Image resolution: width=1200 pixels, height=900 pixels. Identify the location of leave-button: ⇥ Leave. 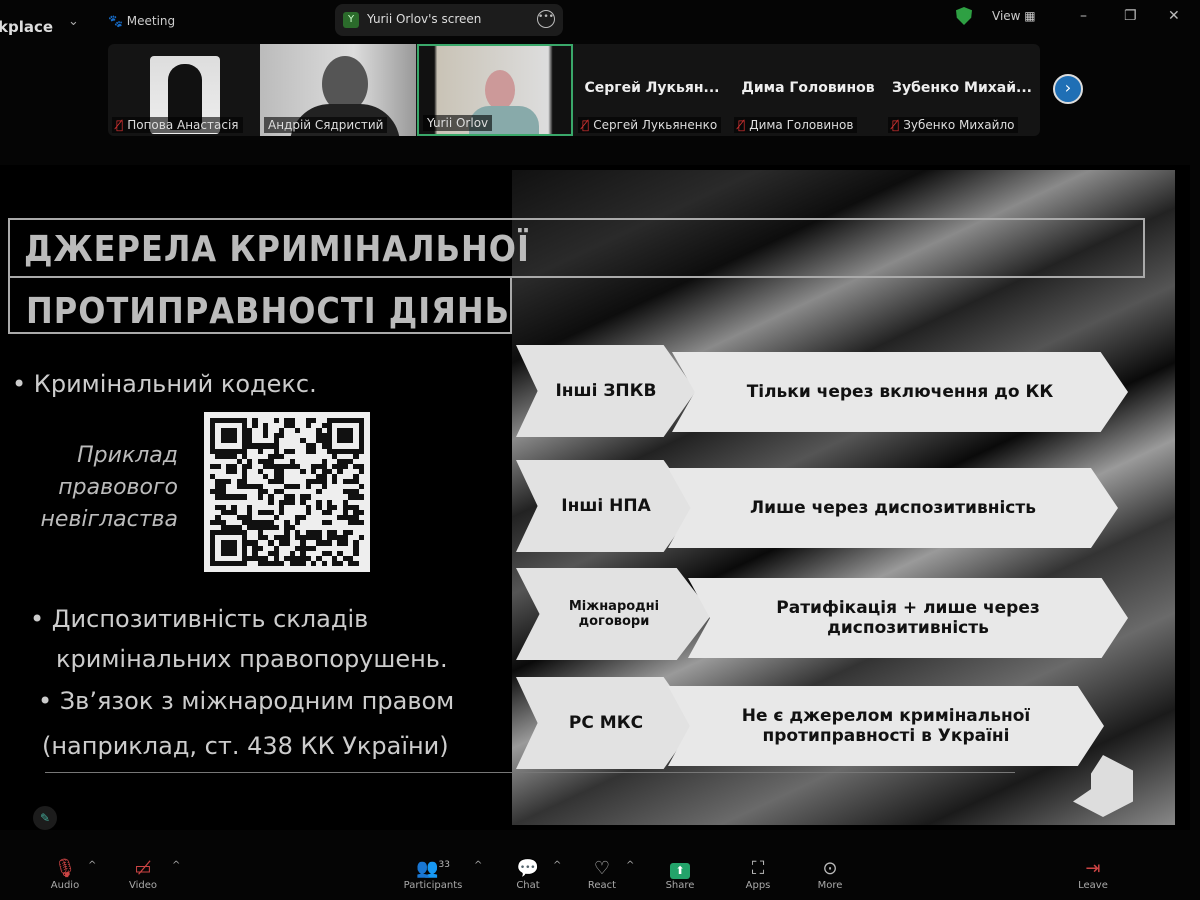
(1093, 874).